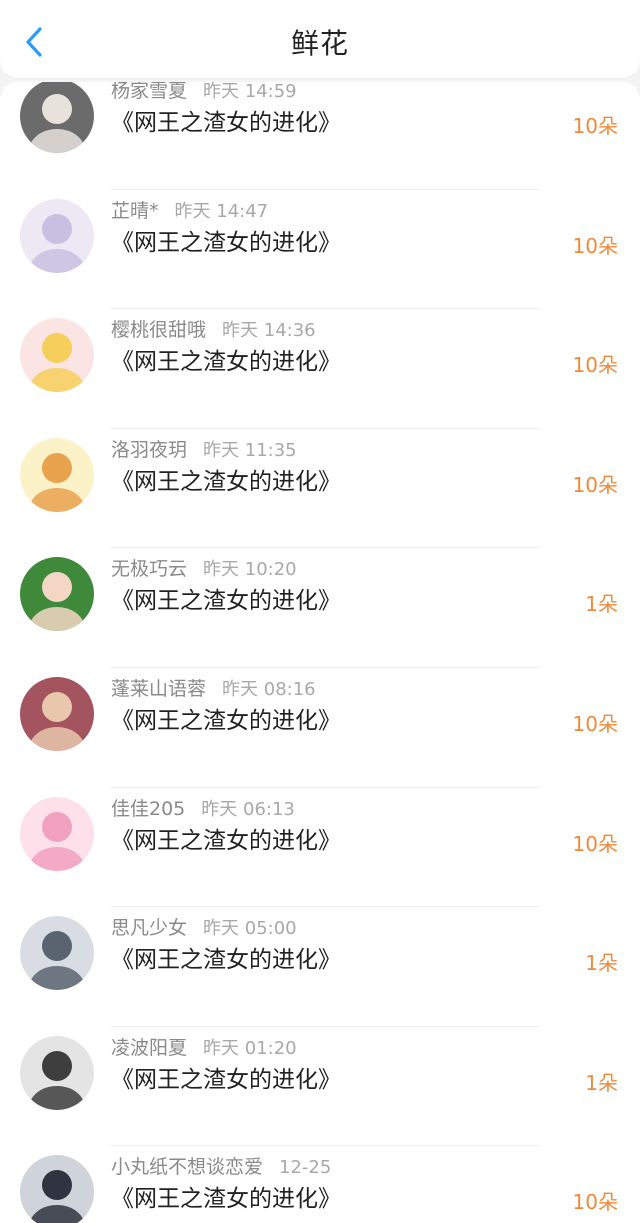  I want to click on page-title: 鲜花, so click(319, 43).